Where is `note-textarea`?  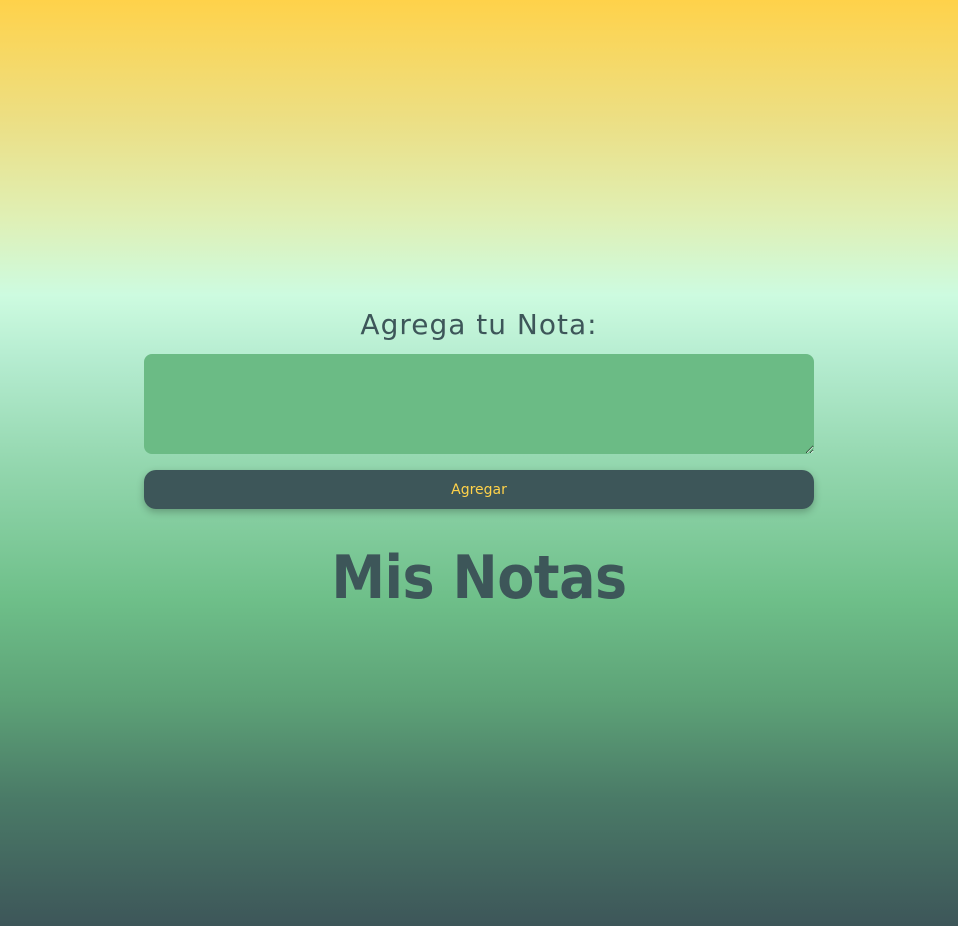
note-textarea is located at coordinates (479, 404).